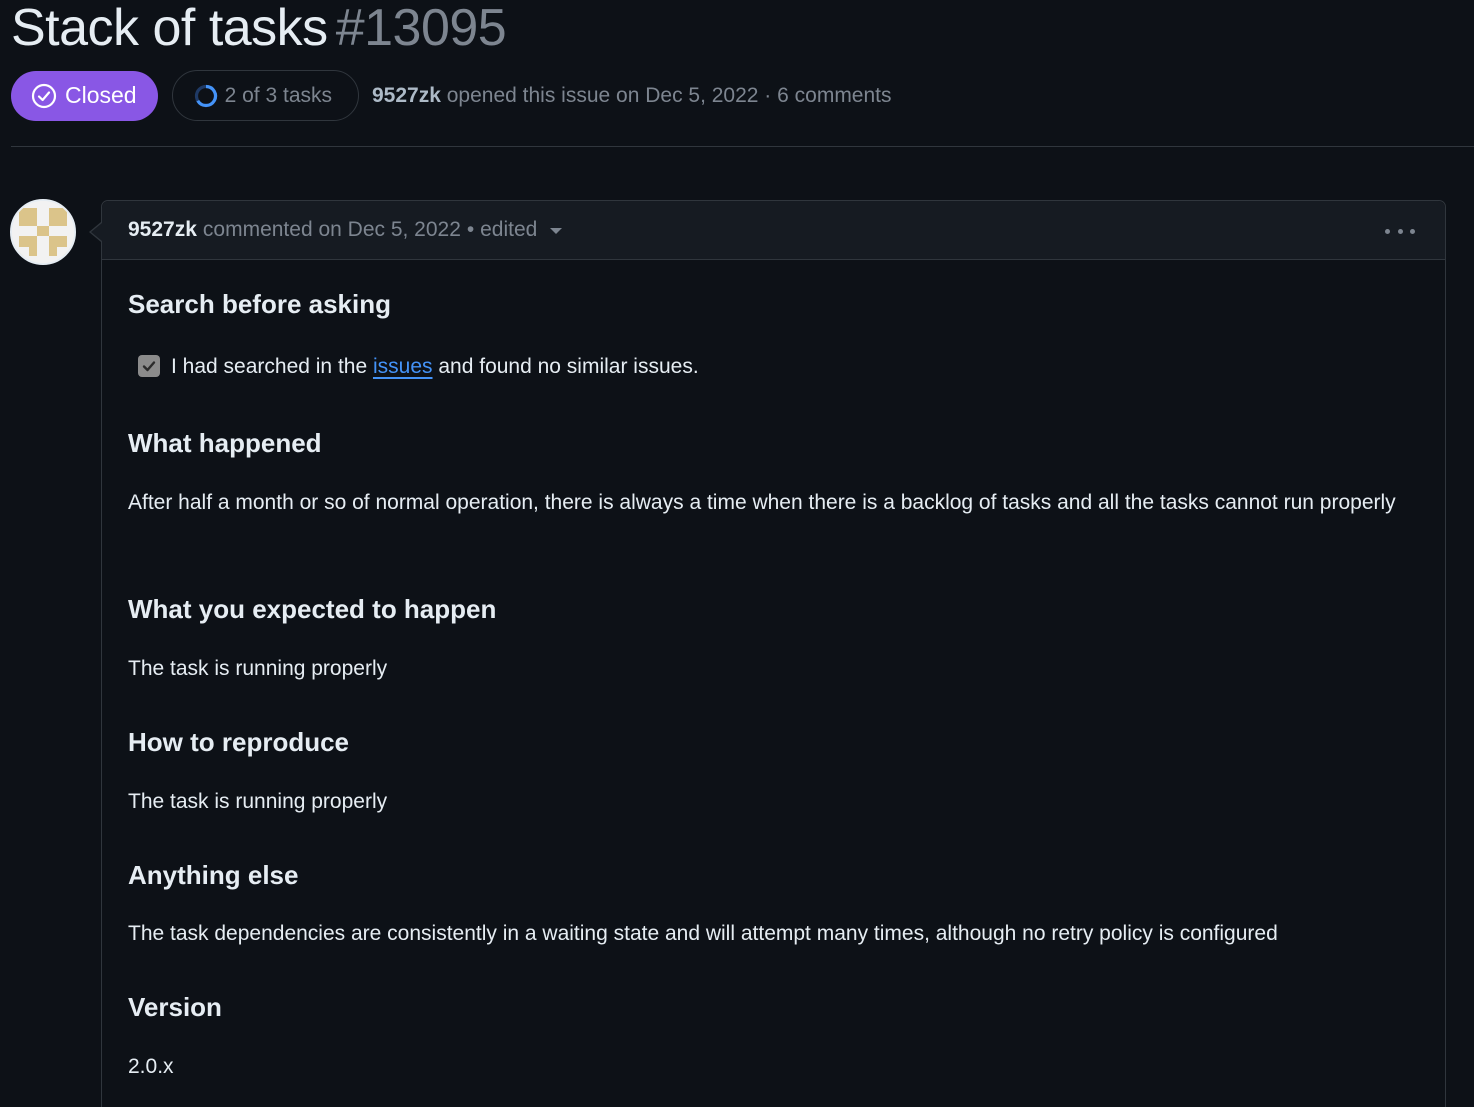 The width and height of the screenshot is (1474, 1107). I want to click on checkbox-icon, so click(149, 366).